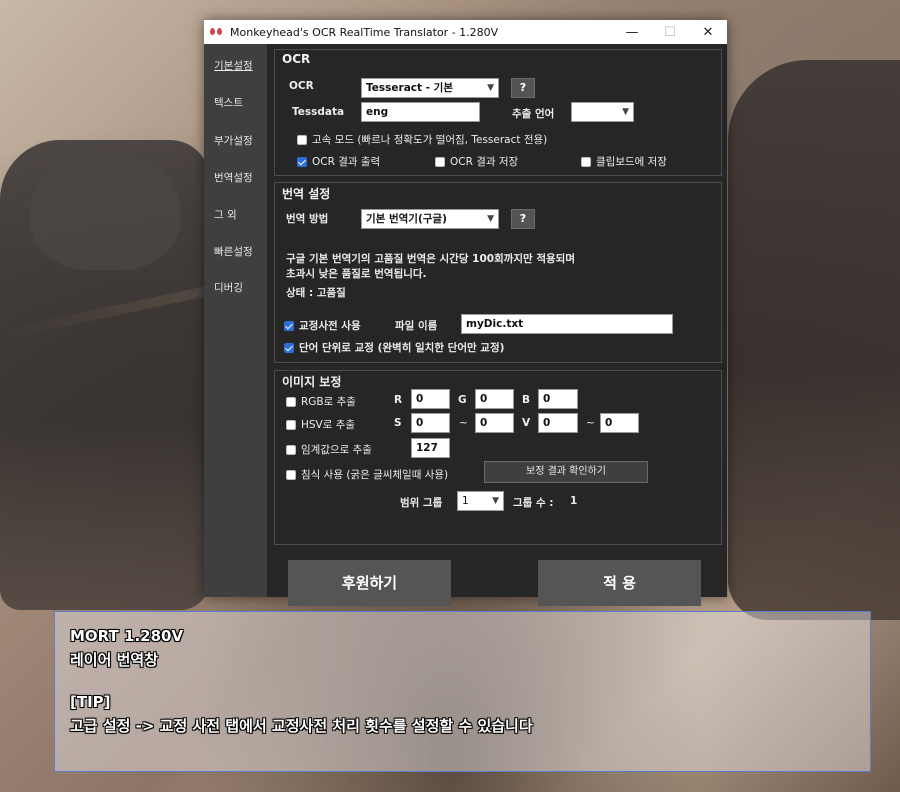 The height and width of the screenshot is (792, 900). I want to click on ocr-engine-label: OCR, so click(301, 86).